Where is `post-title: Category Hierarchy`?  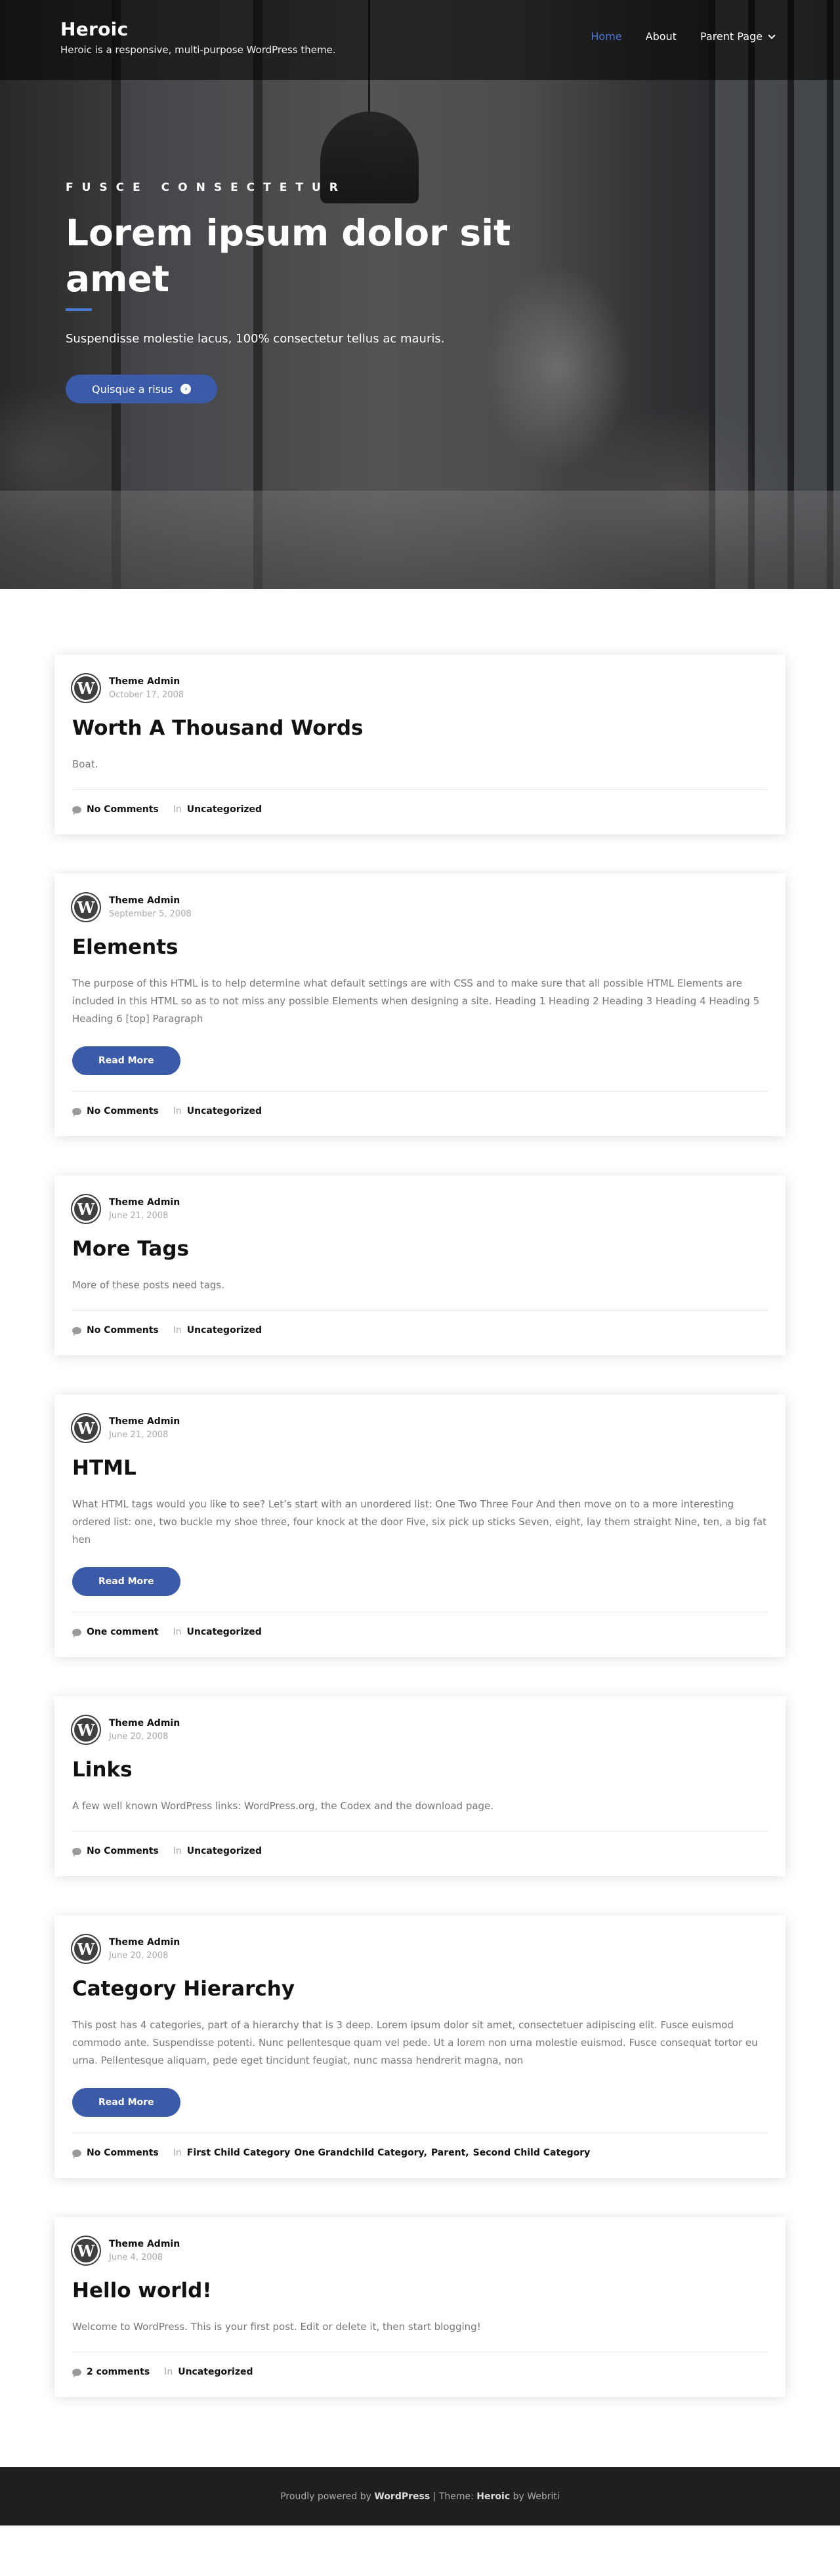 post-title: Category Hierarchy is located at coordinates (420, 1989).